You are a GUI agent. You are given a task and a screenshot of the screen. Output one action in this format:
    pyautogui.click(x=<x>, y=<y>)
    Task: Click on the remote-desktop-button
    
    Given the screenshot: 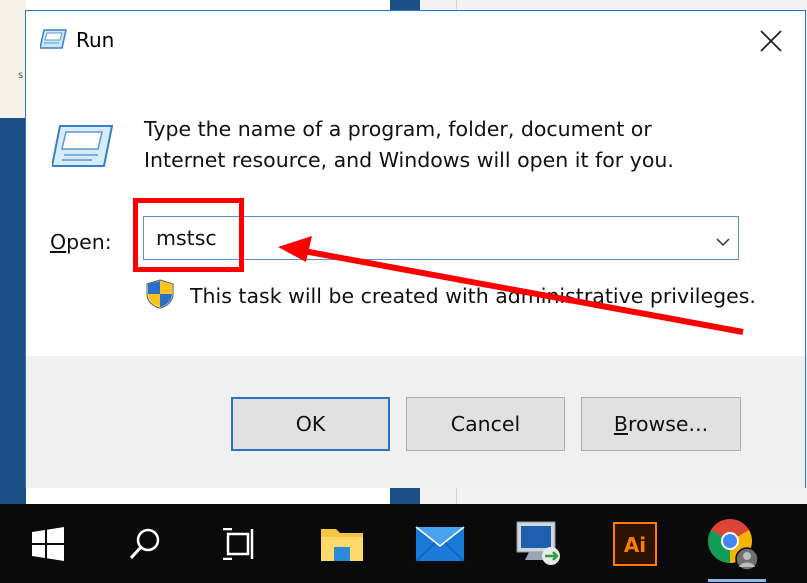 What is the action you would take?
    pyautogui.click(x=538, y=543)
    